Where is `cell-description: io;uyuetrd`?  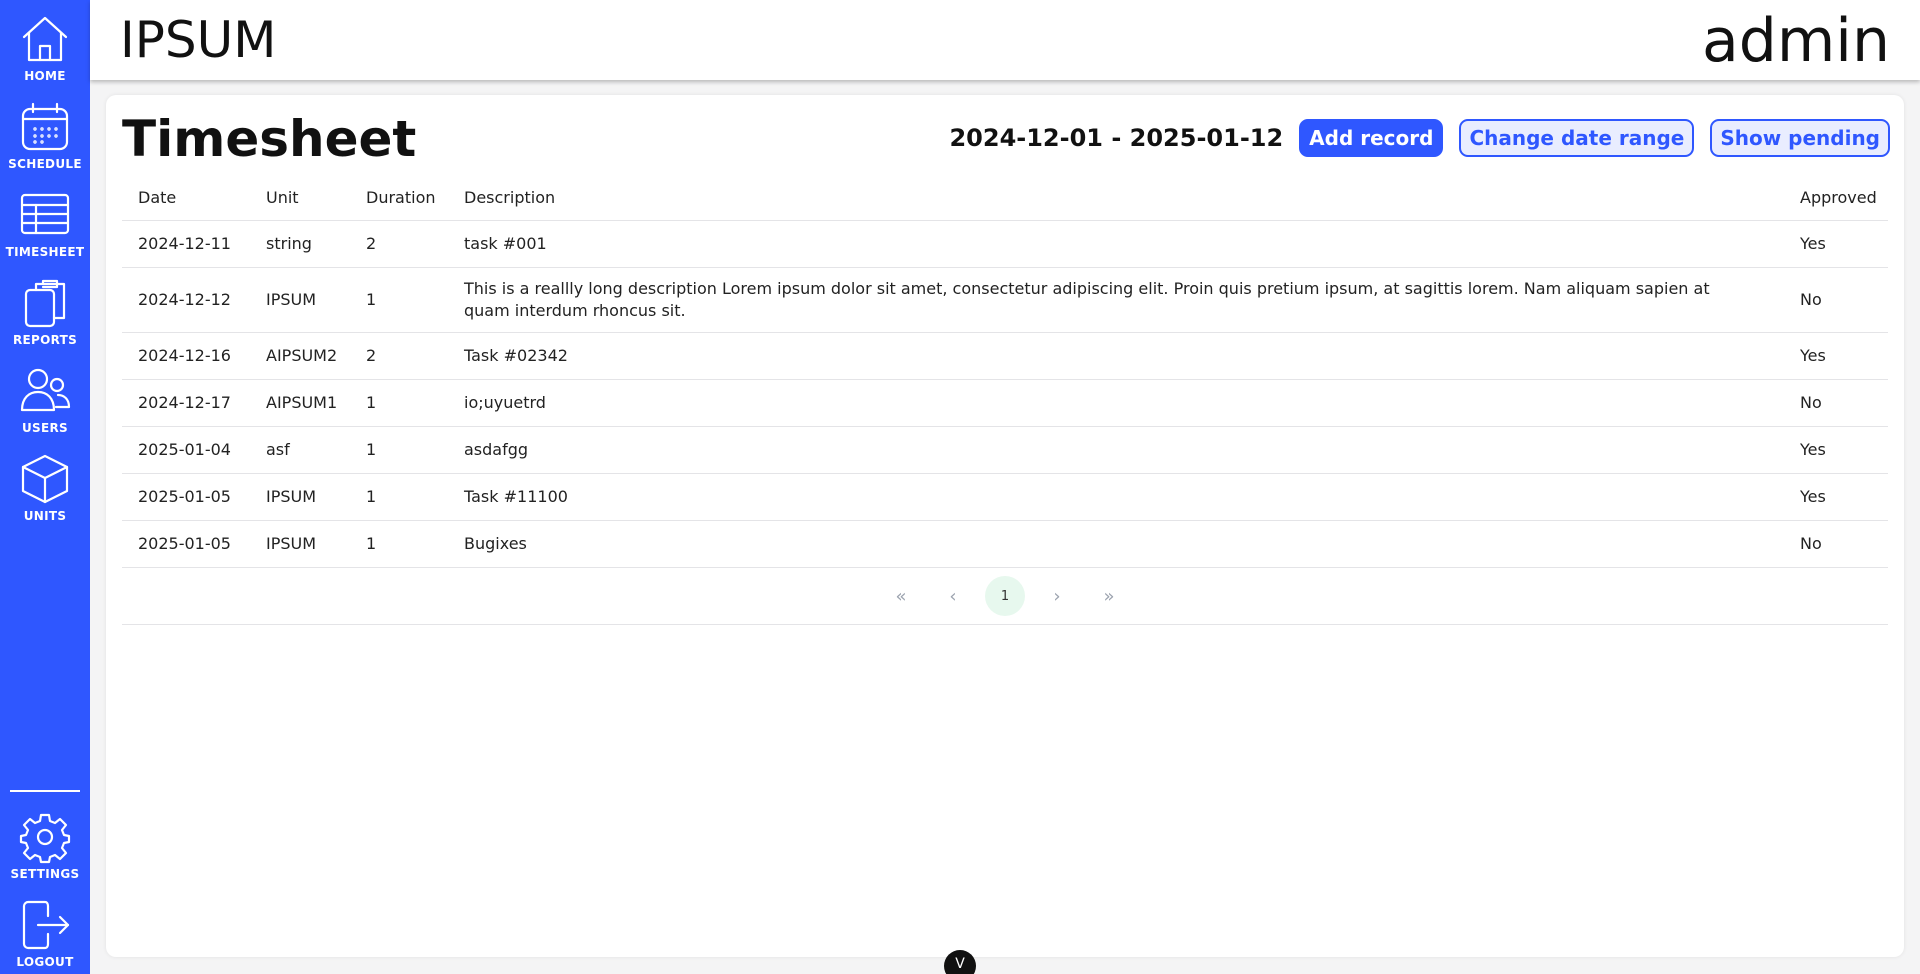 cell-description: io;uyuetrd is located at coordinates (505, 402).